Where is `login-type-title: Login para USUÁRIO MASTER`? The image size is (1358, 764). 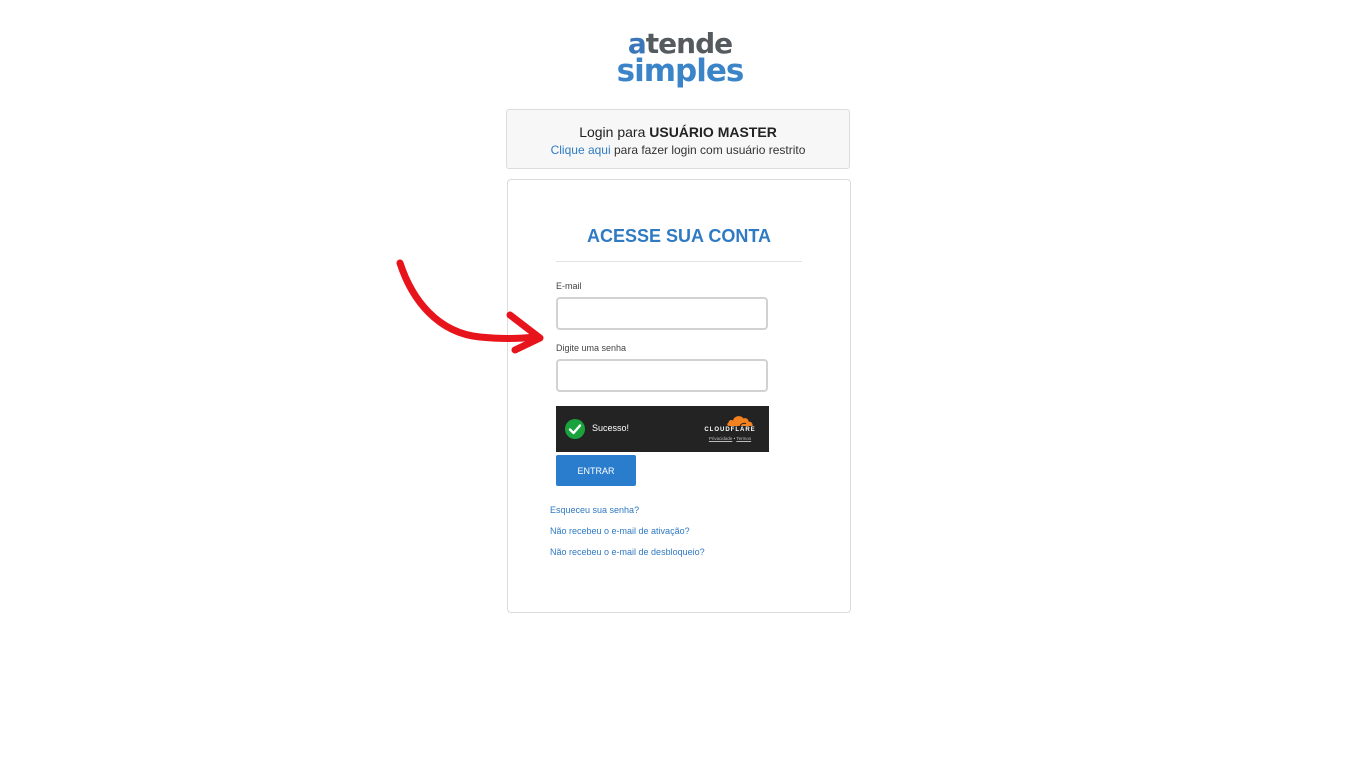
login-type-title: Login para USUÁRIO MASTER is located at coordinates (678, 132).